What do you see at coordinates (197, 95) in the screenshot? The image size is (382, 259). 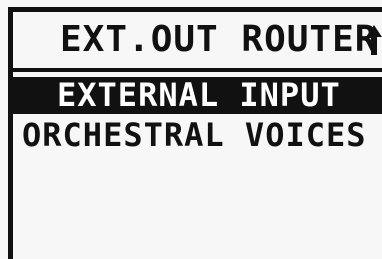 I see `menu-item-external-input: EXTERNAL INPUT` at bounding box center [197, 95].